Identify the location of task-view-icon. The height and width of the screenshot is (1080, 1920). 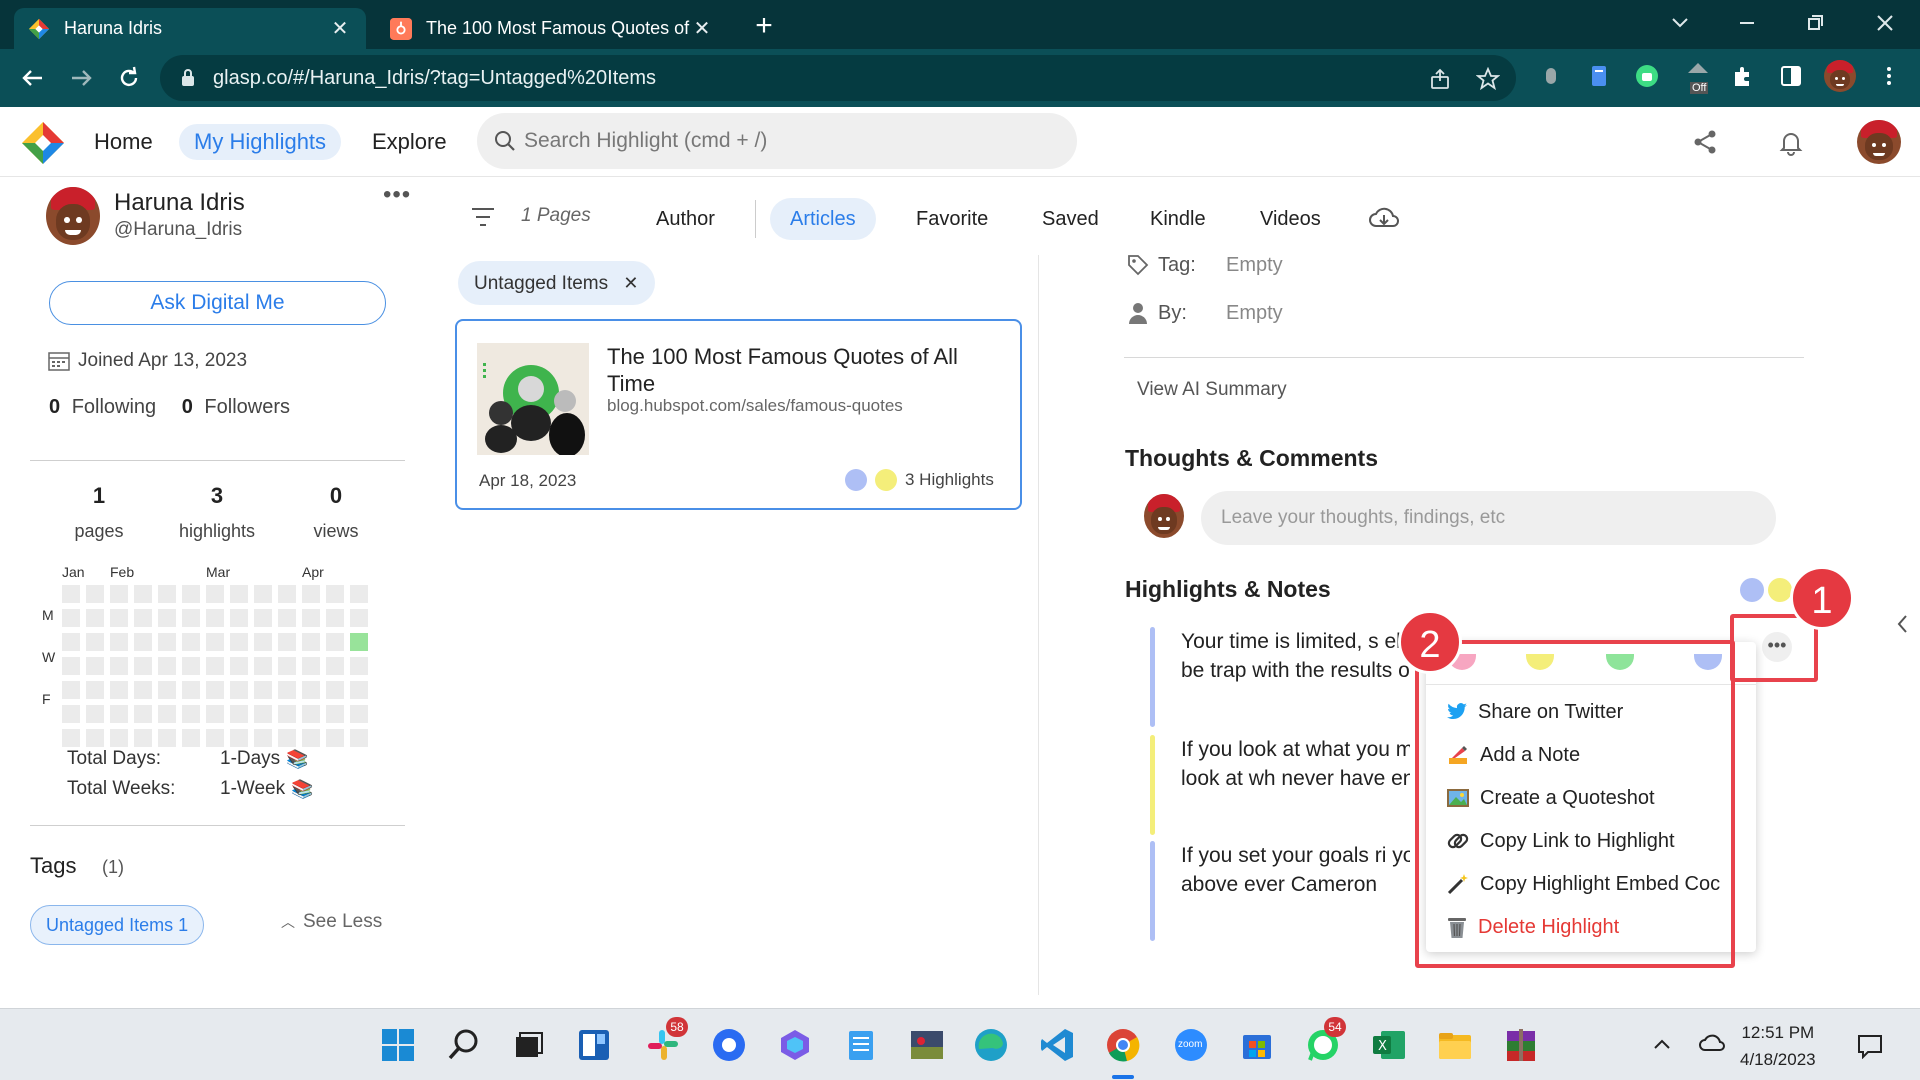
(528, 1045).